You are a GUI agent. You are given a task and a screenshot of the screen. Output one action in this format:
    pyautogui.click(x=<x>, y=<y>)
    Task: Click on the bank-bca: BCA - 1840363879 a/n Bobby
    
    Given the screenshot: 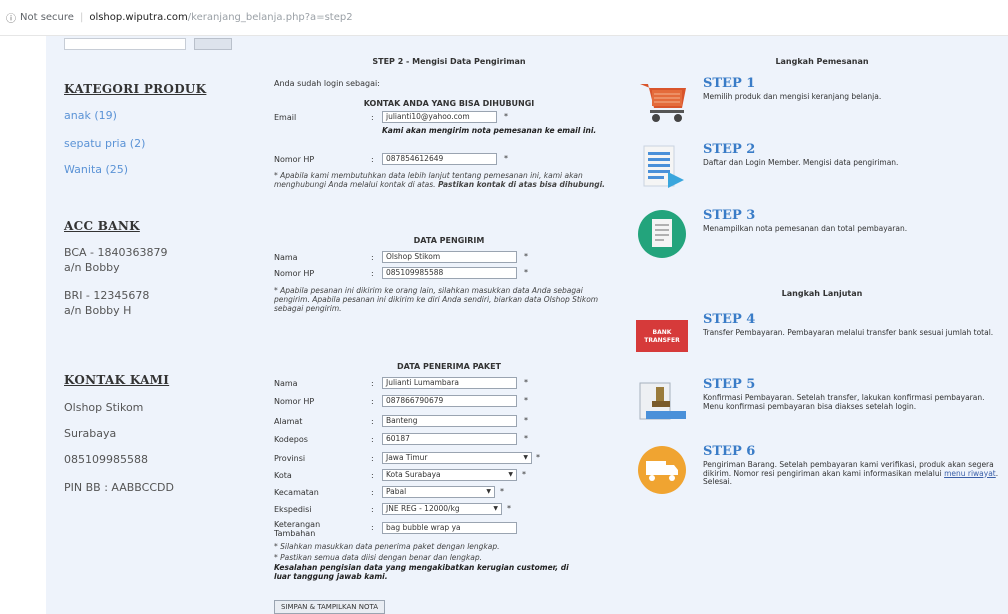 What is the action you would take?
    pyautogui.click(x=116, y=260)
    